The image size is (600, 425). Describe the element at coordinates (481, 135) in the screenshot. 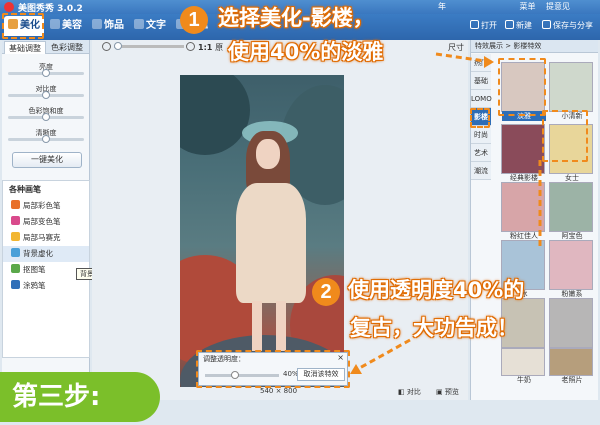

I see `category-fashion: 时尚` at that location.